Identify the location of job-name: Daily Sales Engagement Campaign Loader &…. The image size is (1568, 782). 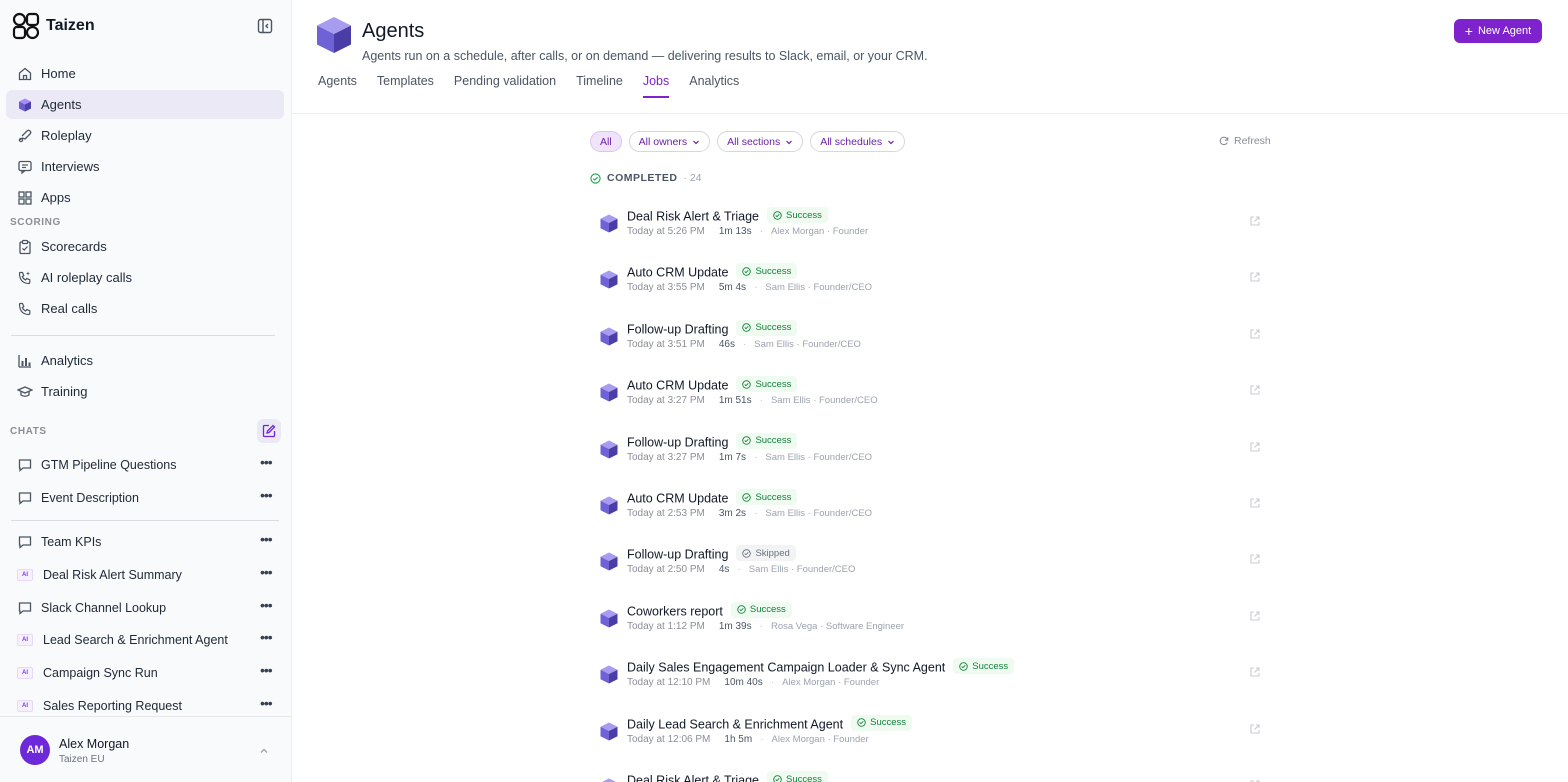
(821, 666).